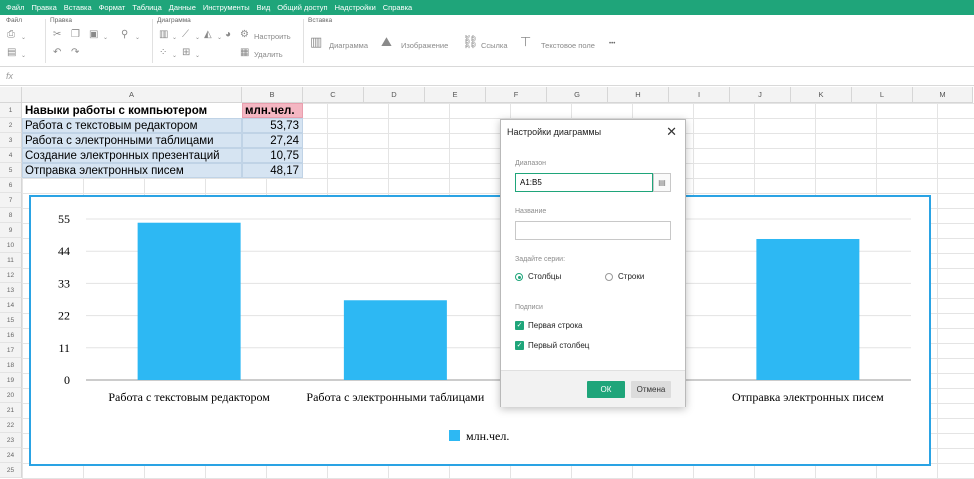 The image size is (974, 479). I want to click on row-header-18: 18, so click(11, 365).